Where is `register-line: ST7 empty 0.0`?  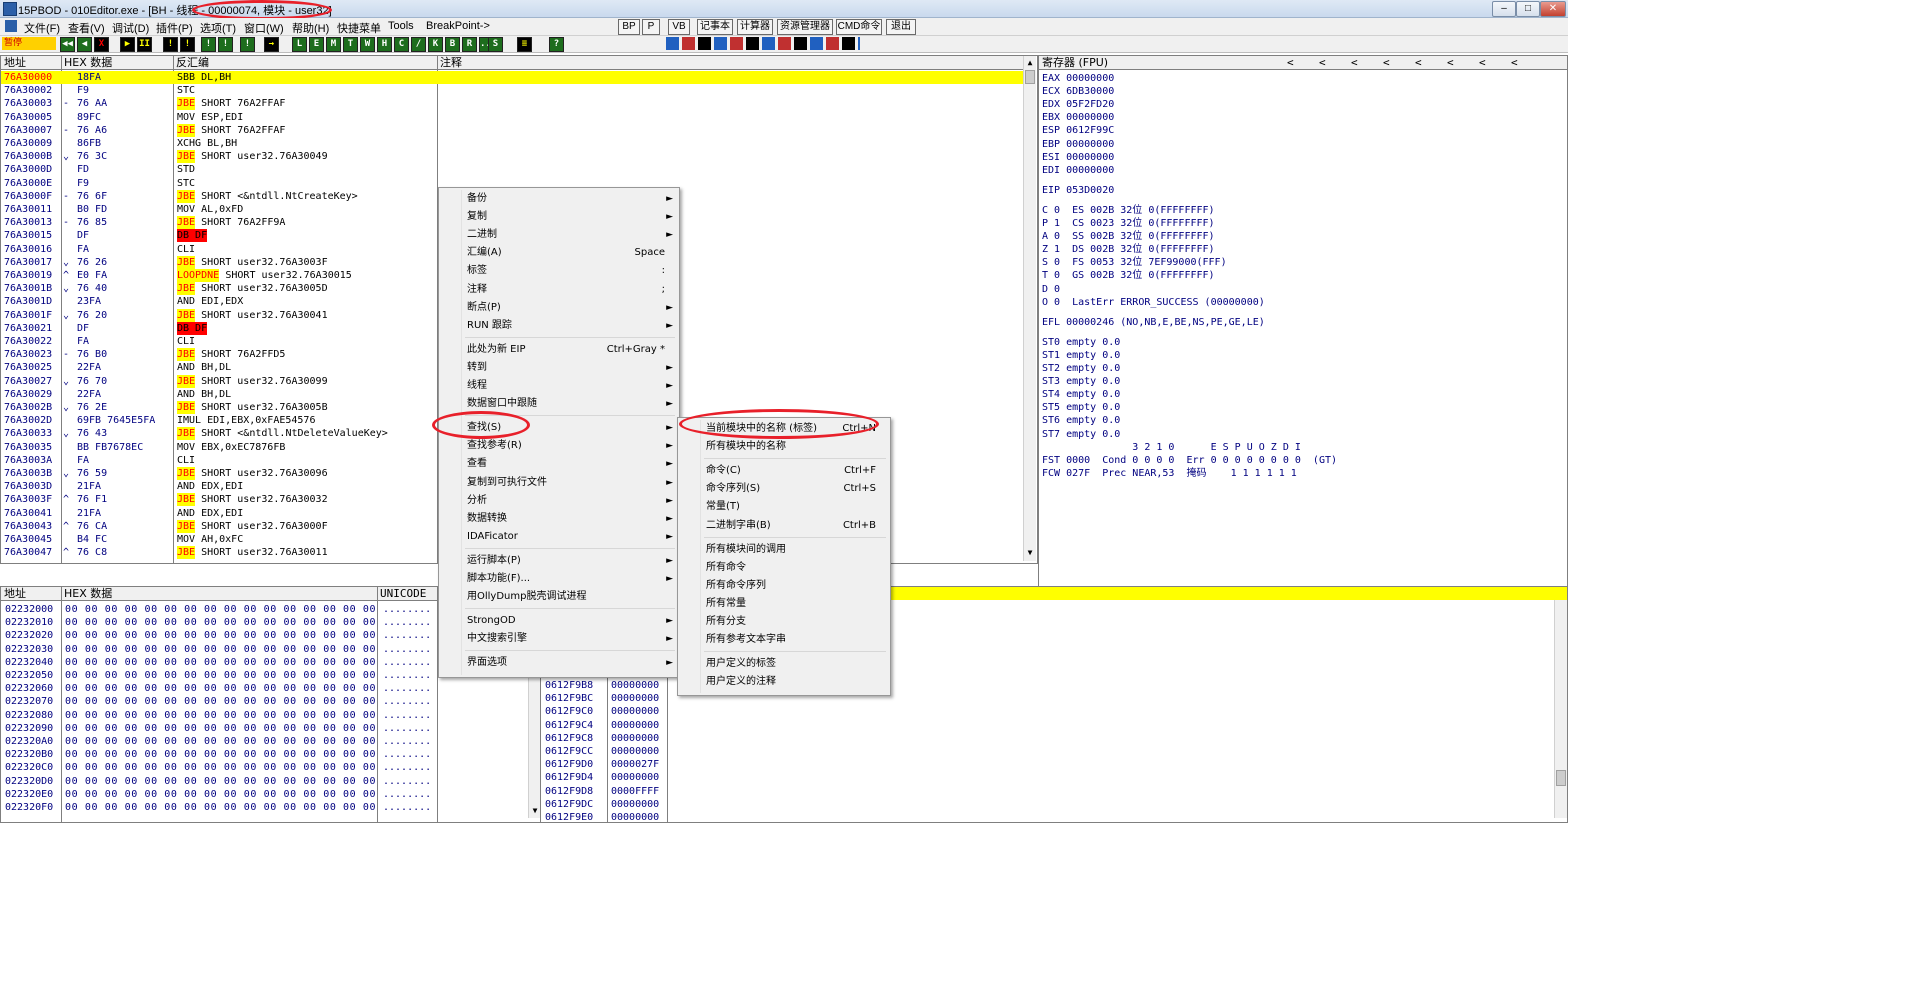 register-line: ST7 empty 0.0 is located at coordinates (1081, 434).